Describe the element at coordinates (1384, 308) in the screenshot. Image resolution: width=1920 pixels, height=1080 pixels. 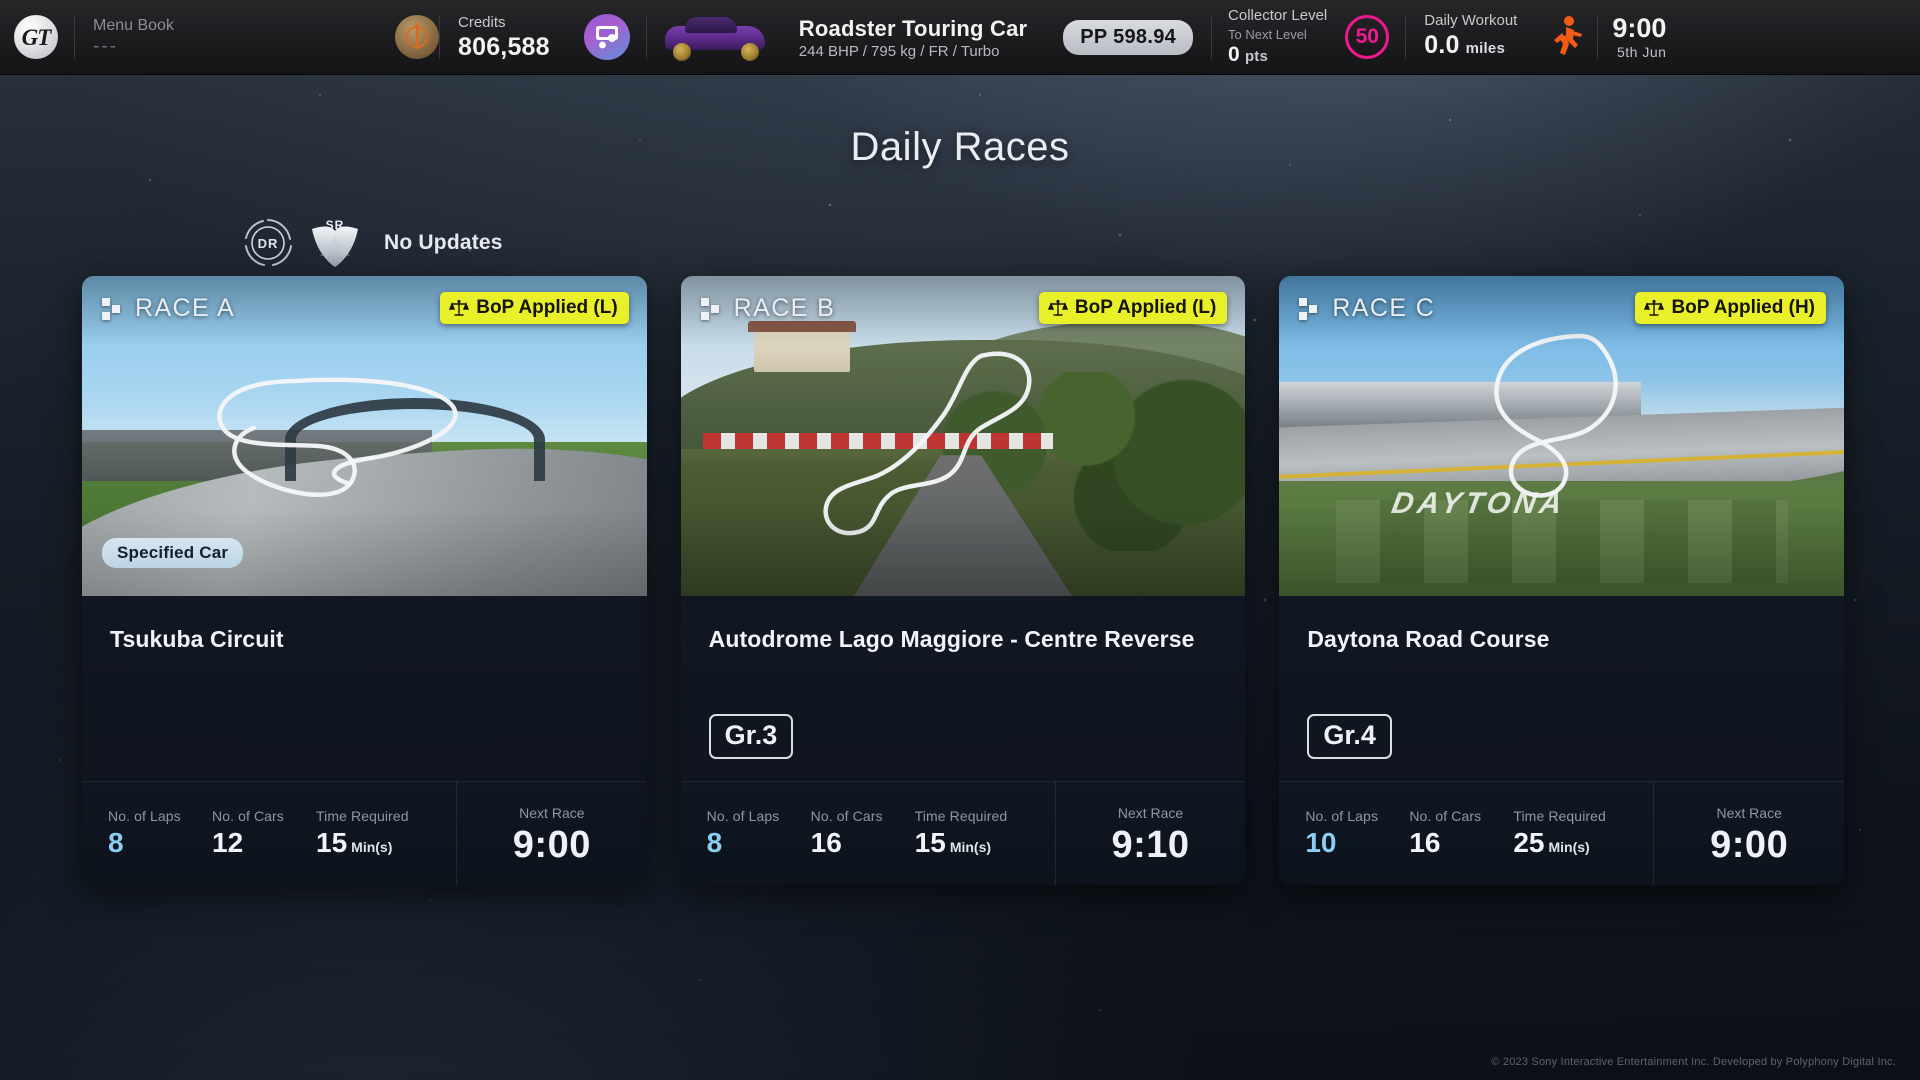
I see `race-c-label: RACE C` at that location.